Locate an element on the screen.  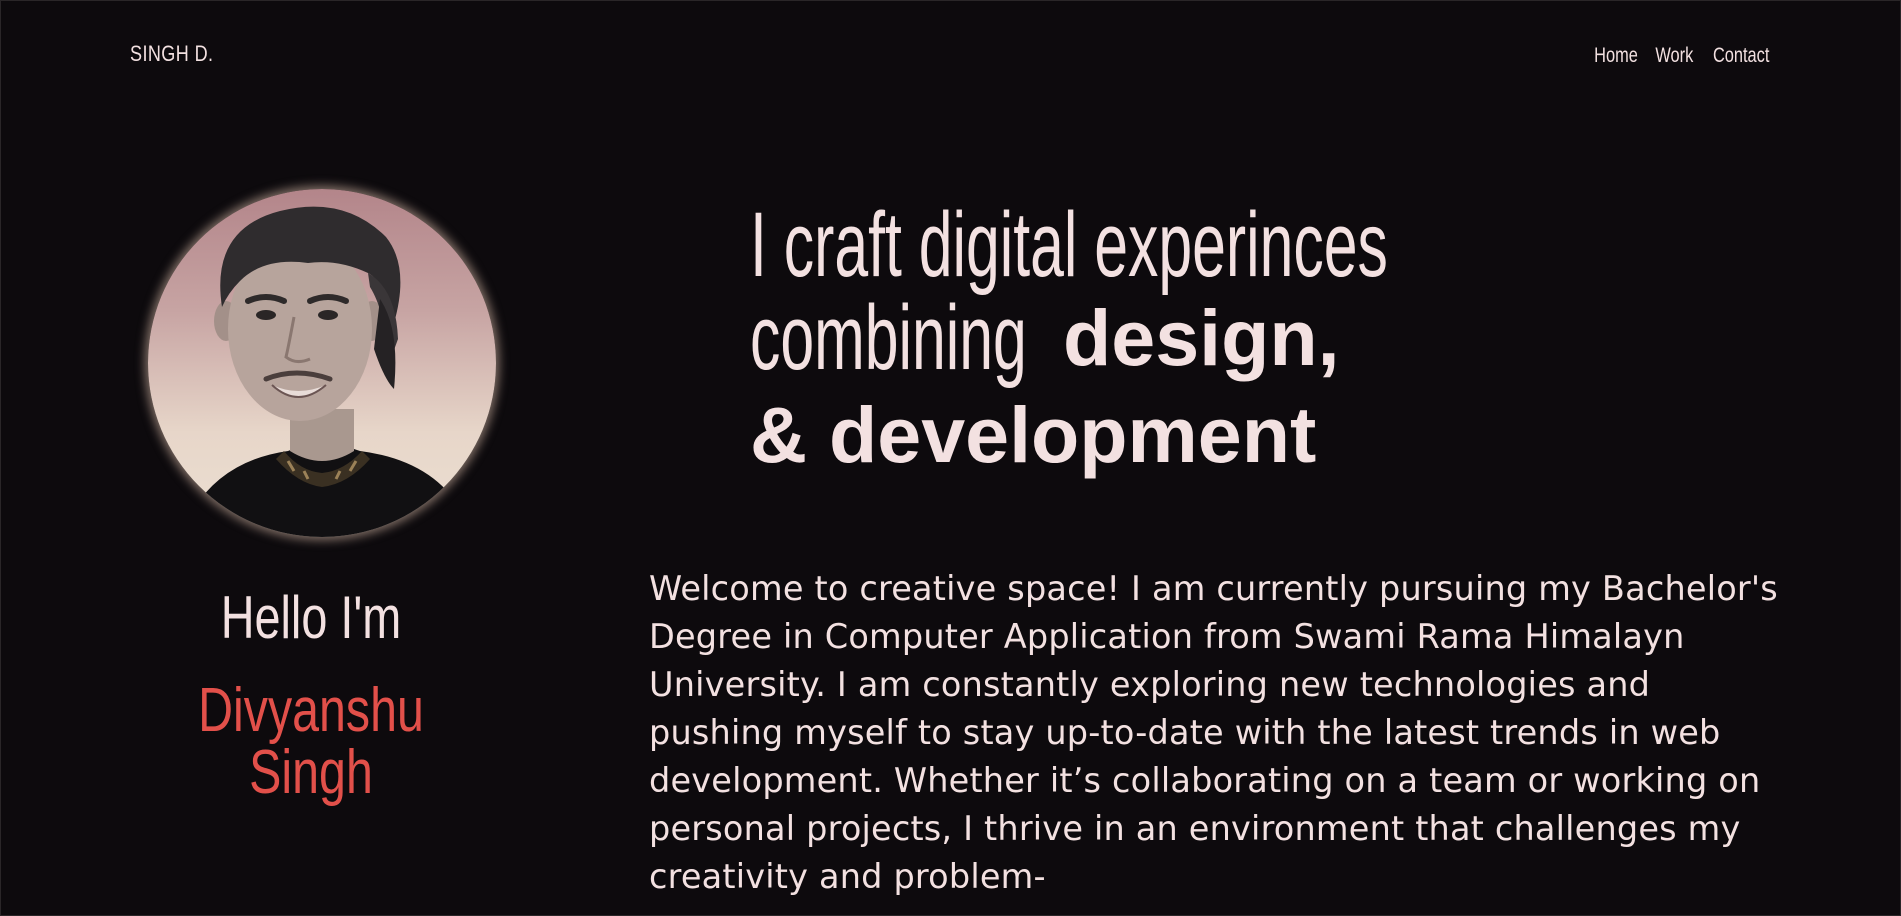
main-nav: Home Work Contact is located at coordinates (1683, 56).